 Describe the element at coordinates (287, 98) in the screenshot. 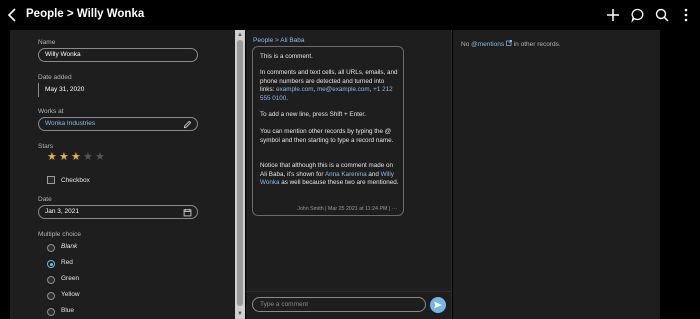

I see `comment-text: .` at that location.